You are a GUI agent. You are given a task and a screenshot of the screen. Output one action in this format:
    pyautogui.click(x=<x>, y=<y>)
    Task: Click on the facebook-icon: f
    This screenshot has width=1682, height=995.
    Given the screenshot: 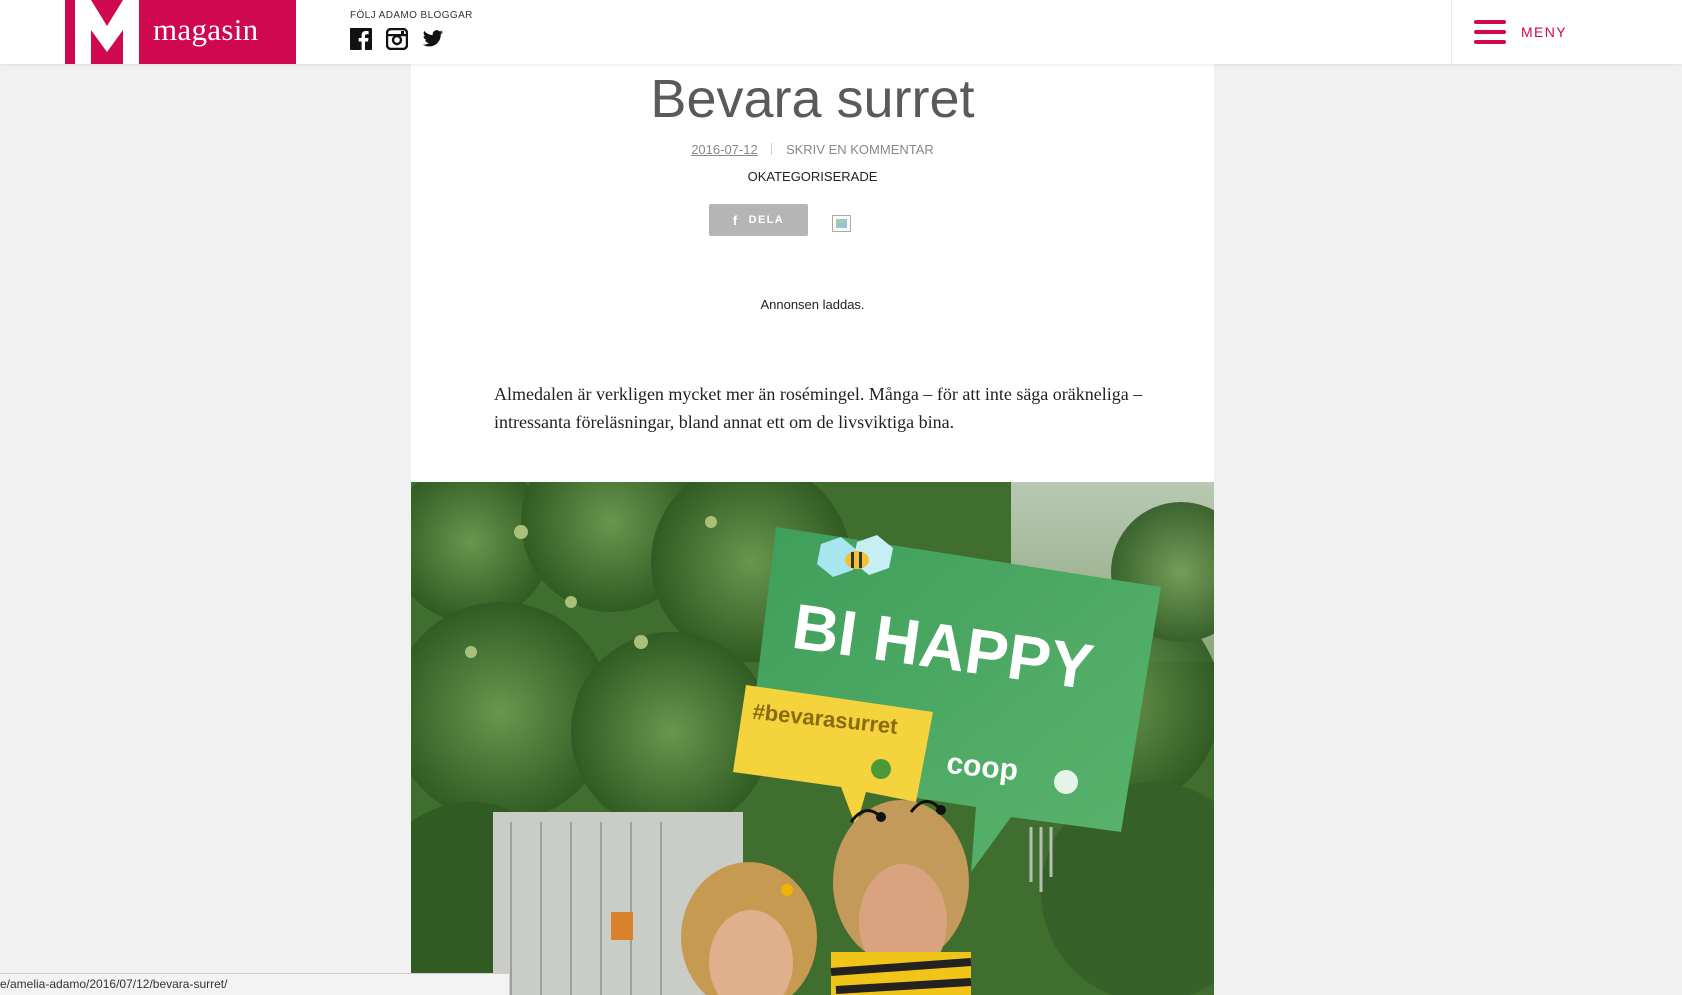 What is the action you would take?
    pyautogui.click(x=735, y=220)
    